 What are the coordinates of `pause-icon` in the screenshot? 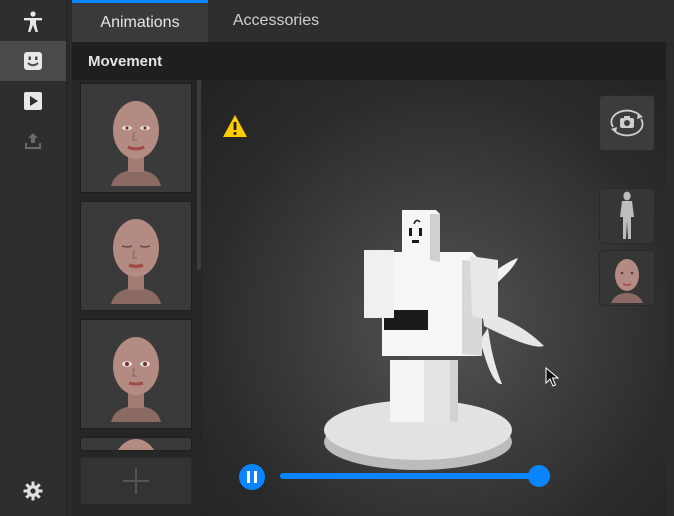 It's located at (252, 477).